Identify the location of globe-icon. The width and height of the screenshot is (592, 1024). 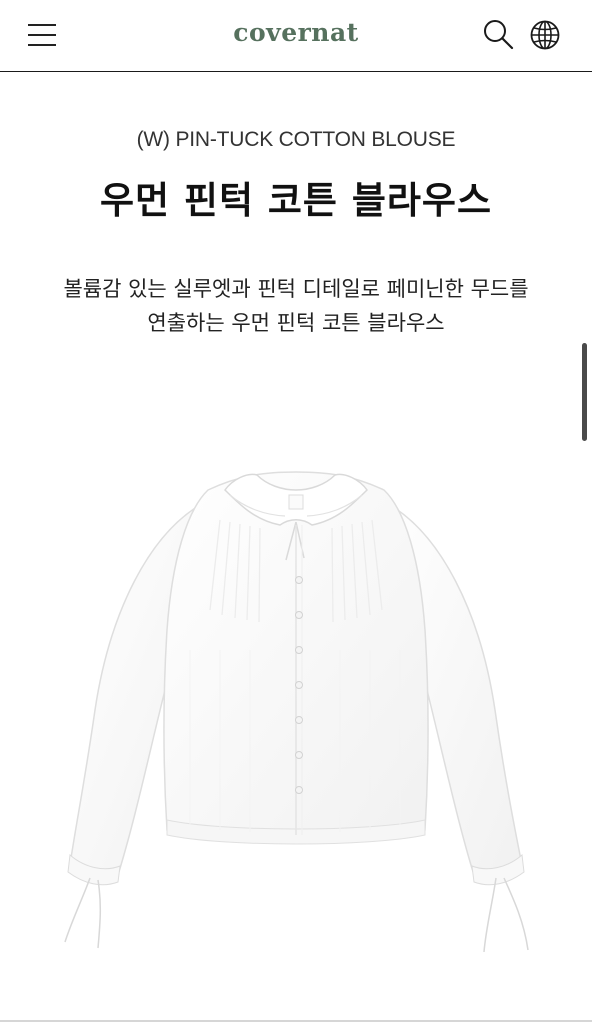
(545, 35).